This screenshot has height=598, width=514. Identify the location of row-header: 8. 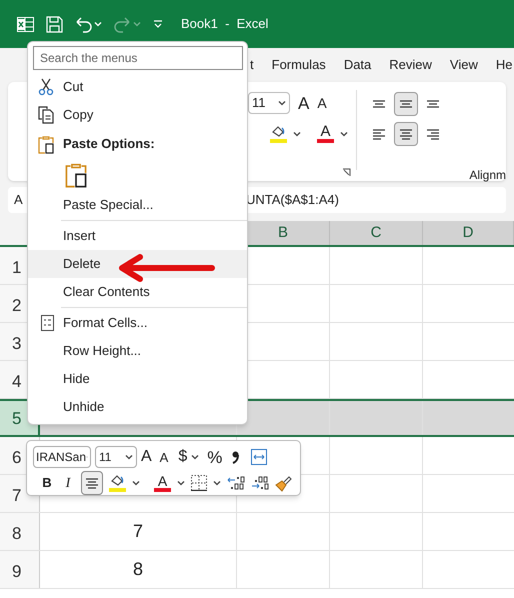
(17, 533).